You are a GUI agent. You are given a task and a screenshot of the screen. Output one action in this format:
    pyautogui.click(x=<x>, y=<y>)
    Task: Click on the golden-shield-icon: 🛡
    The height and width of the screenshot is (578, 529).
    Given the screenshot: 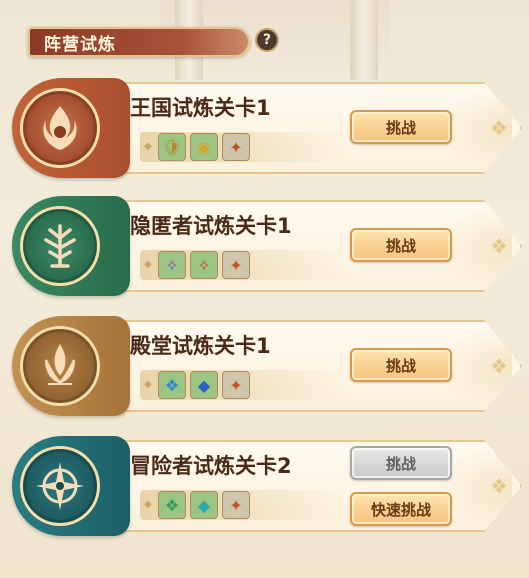 What is the action you would take?
    pyautogui.click(x=172, y=147)
    